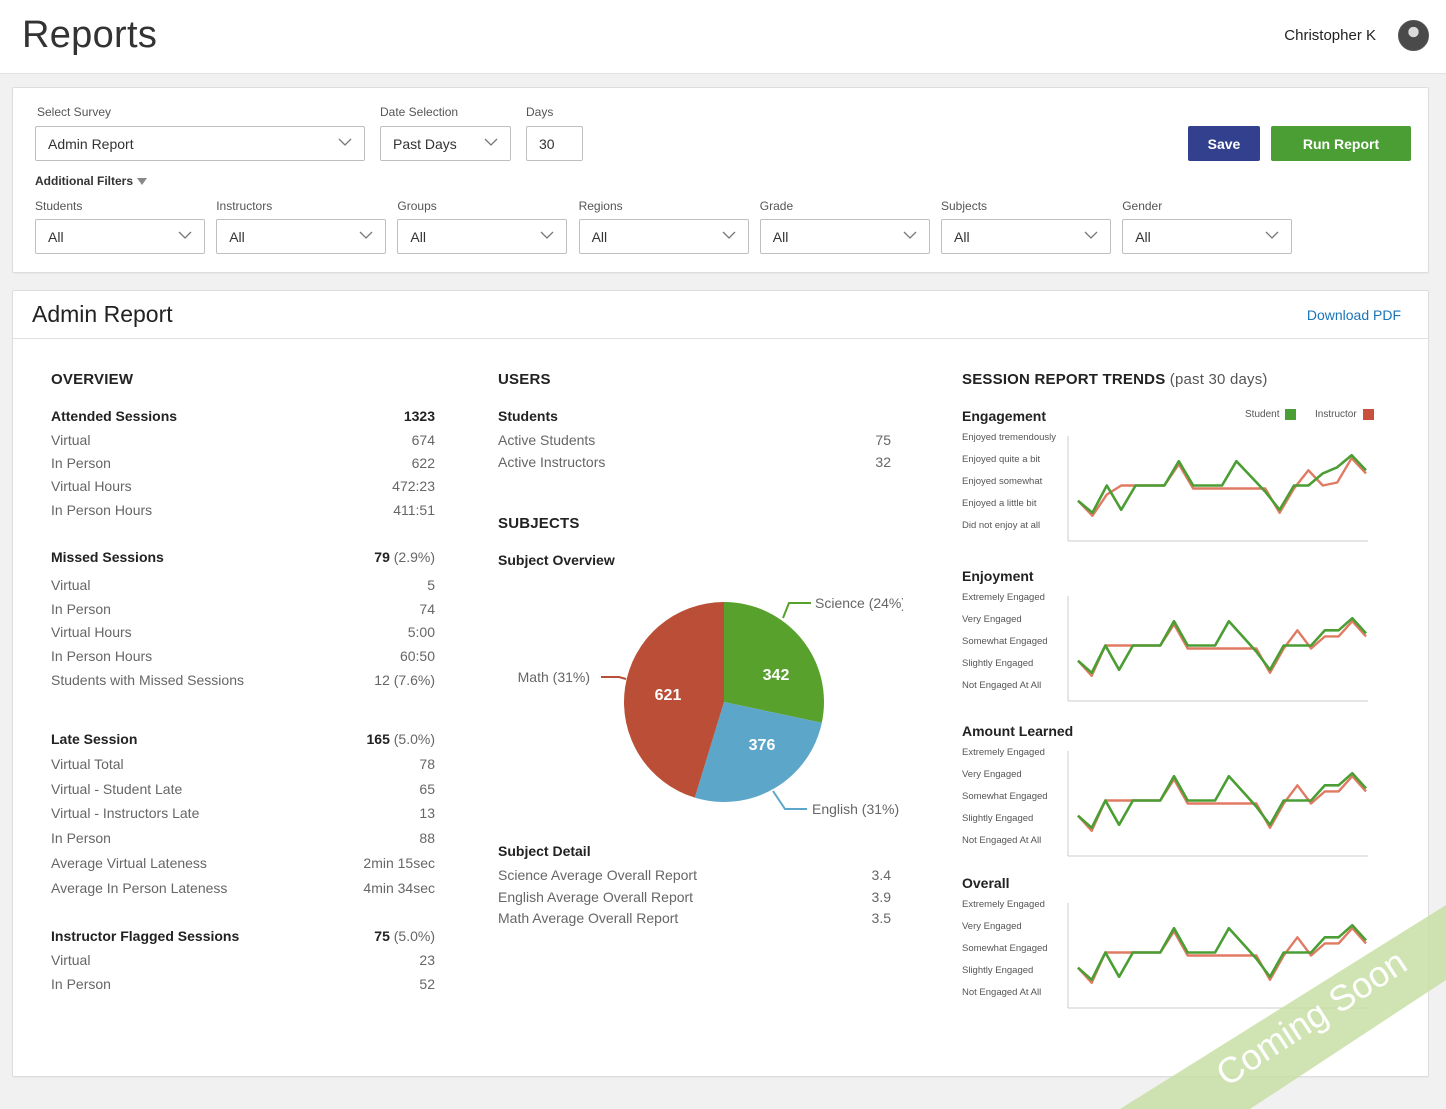  What do you see at coordinates (139, 887) in the screenshot?
I see `stat-label: Average In Person Lateness` at bounding box center [139, 887].